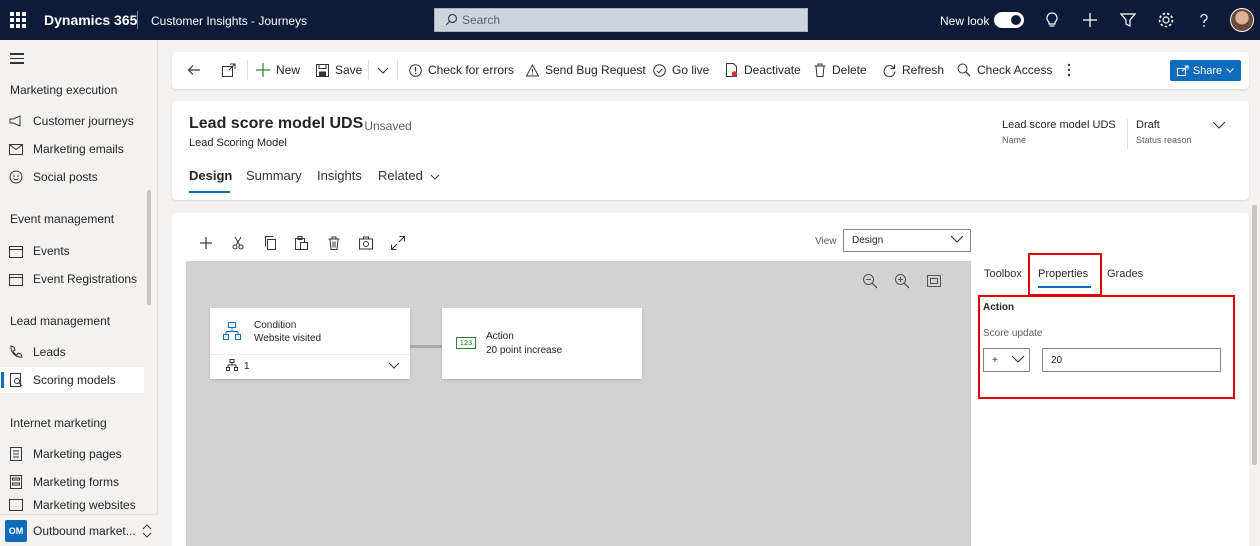 The width and height of the screenshot is (1260, 546). Describe the element at coordinates (1069, 70) in the screenshot. I see `more-options-icon` at that location.